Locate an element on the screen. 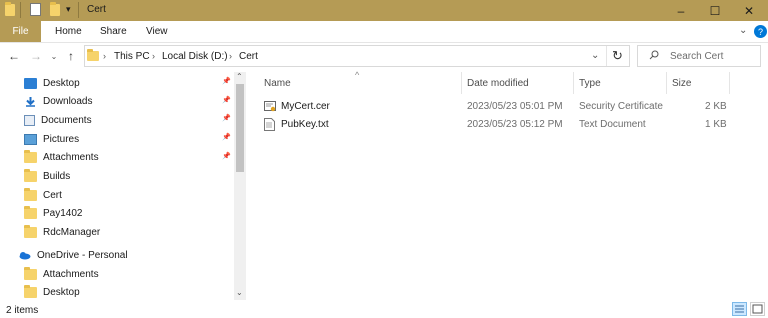 This screenshot has width=768, height=318. pictures-icon is located at coordinates (30, 139).